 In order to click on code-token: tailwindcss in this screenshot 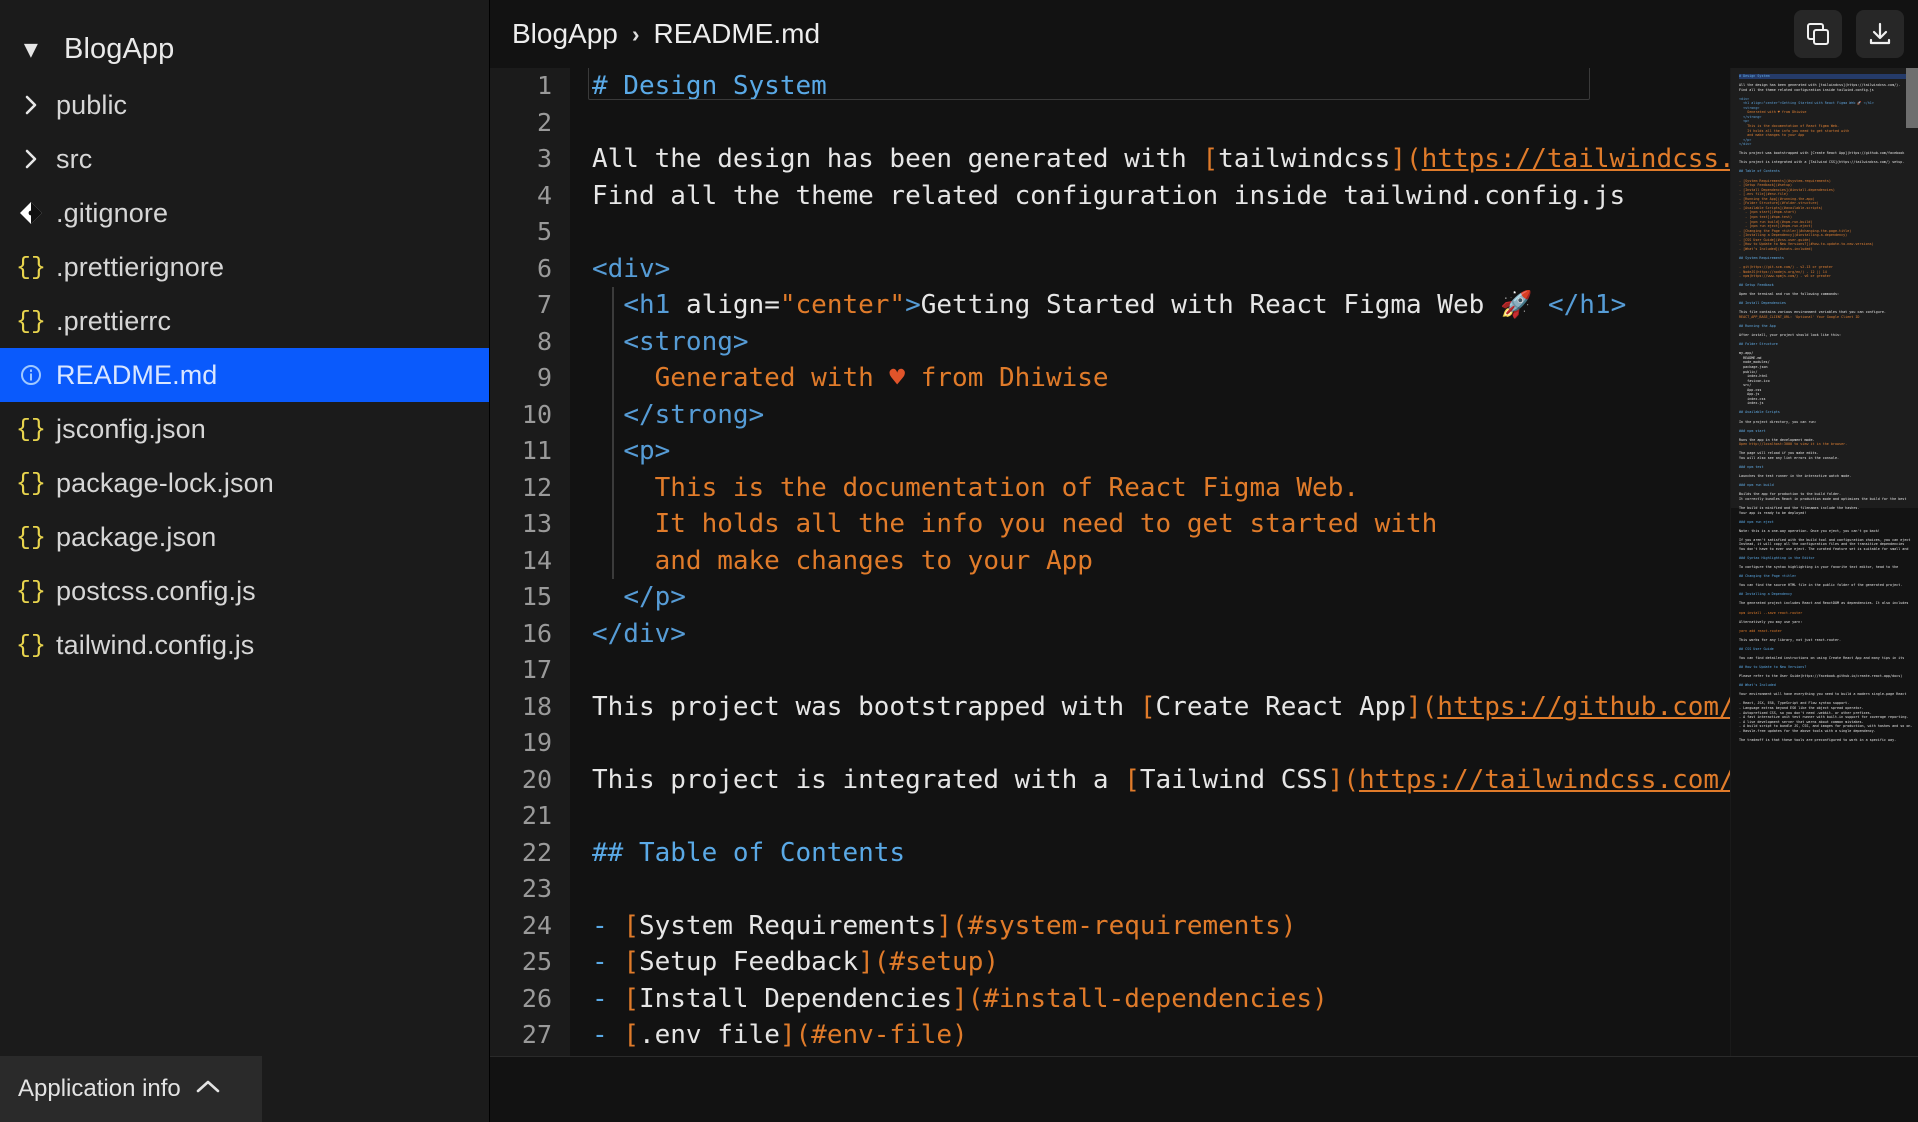, I will do `click(1304, 159)`.